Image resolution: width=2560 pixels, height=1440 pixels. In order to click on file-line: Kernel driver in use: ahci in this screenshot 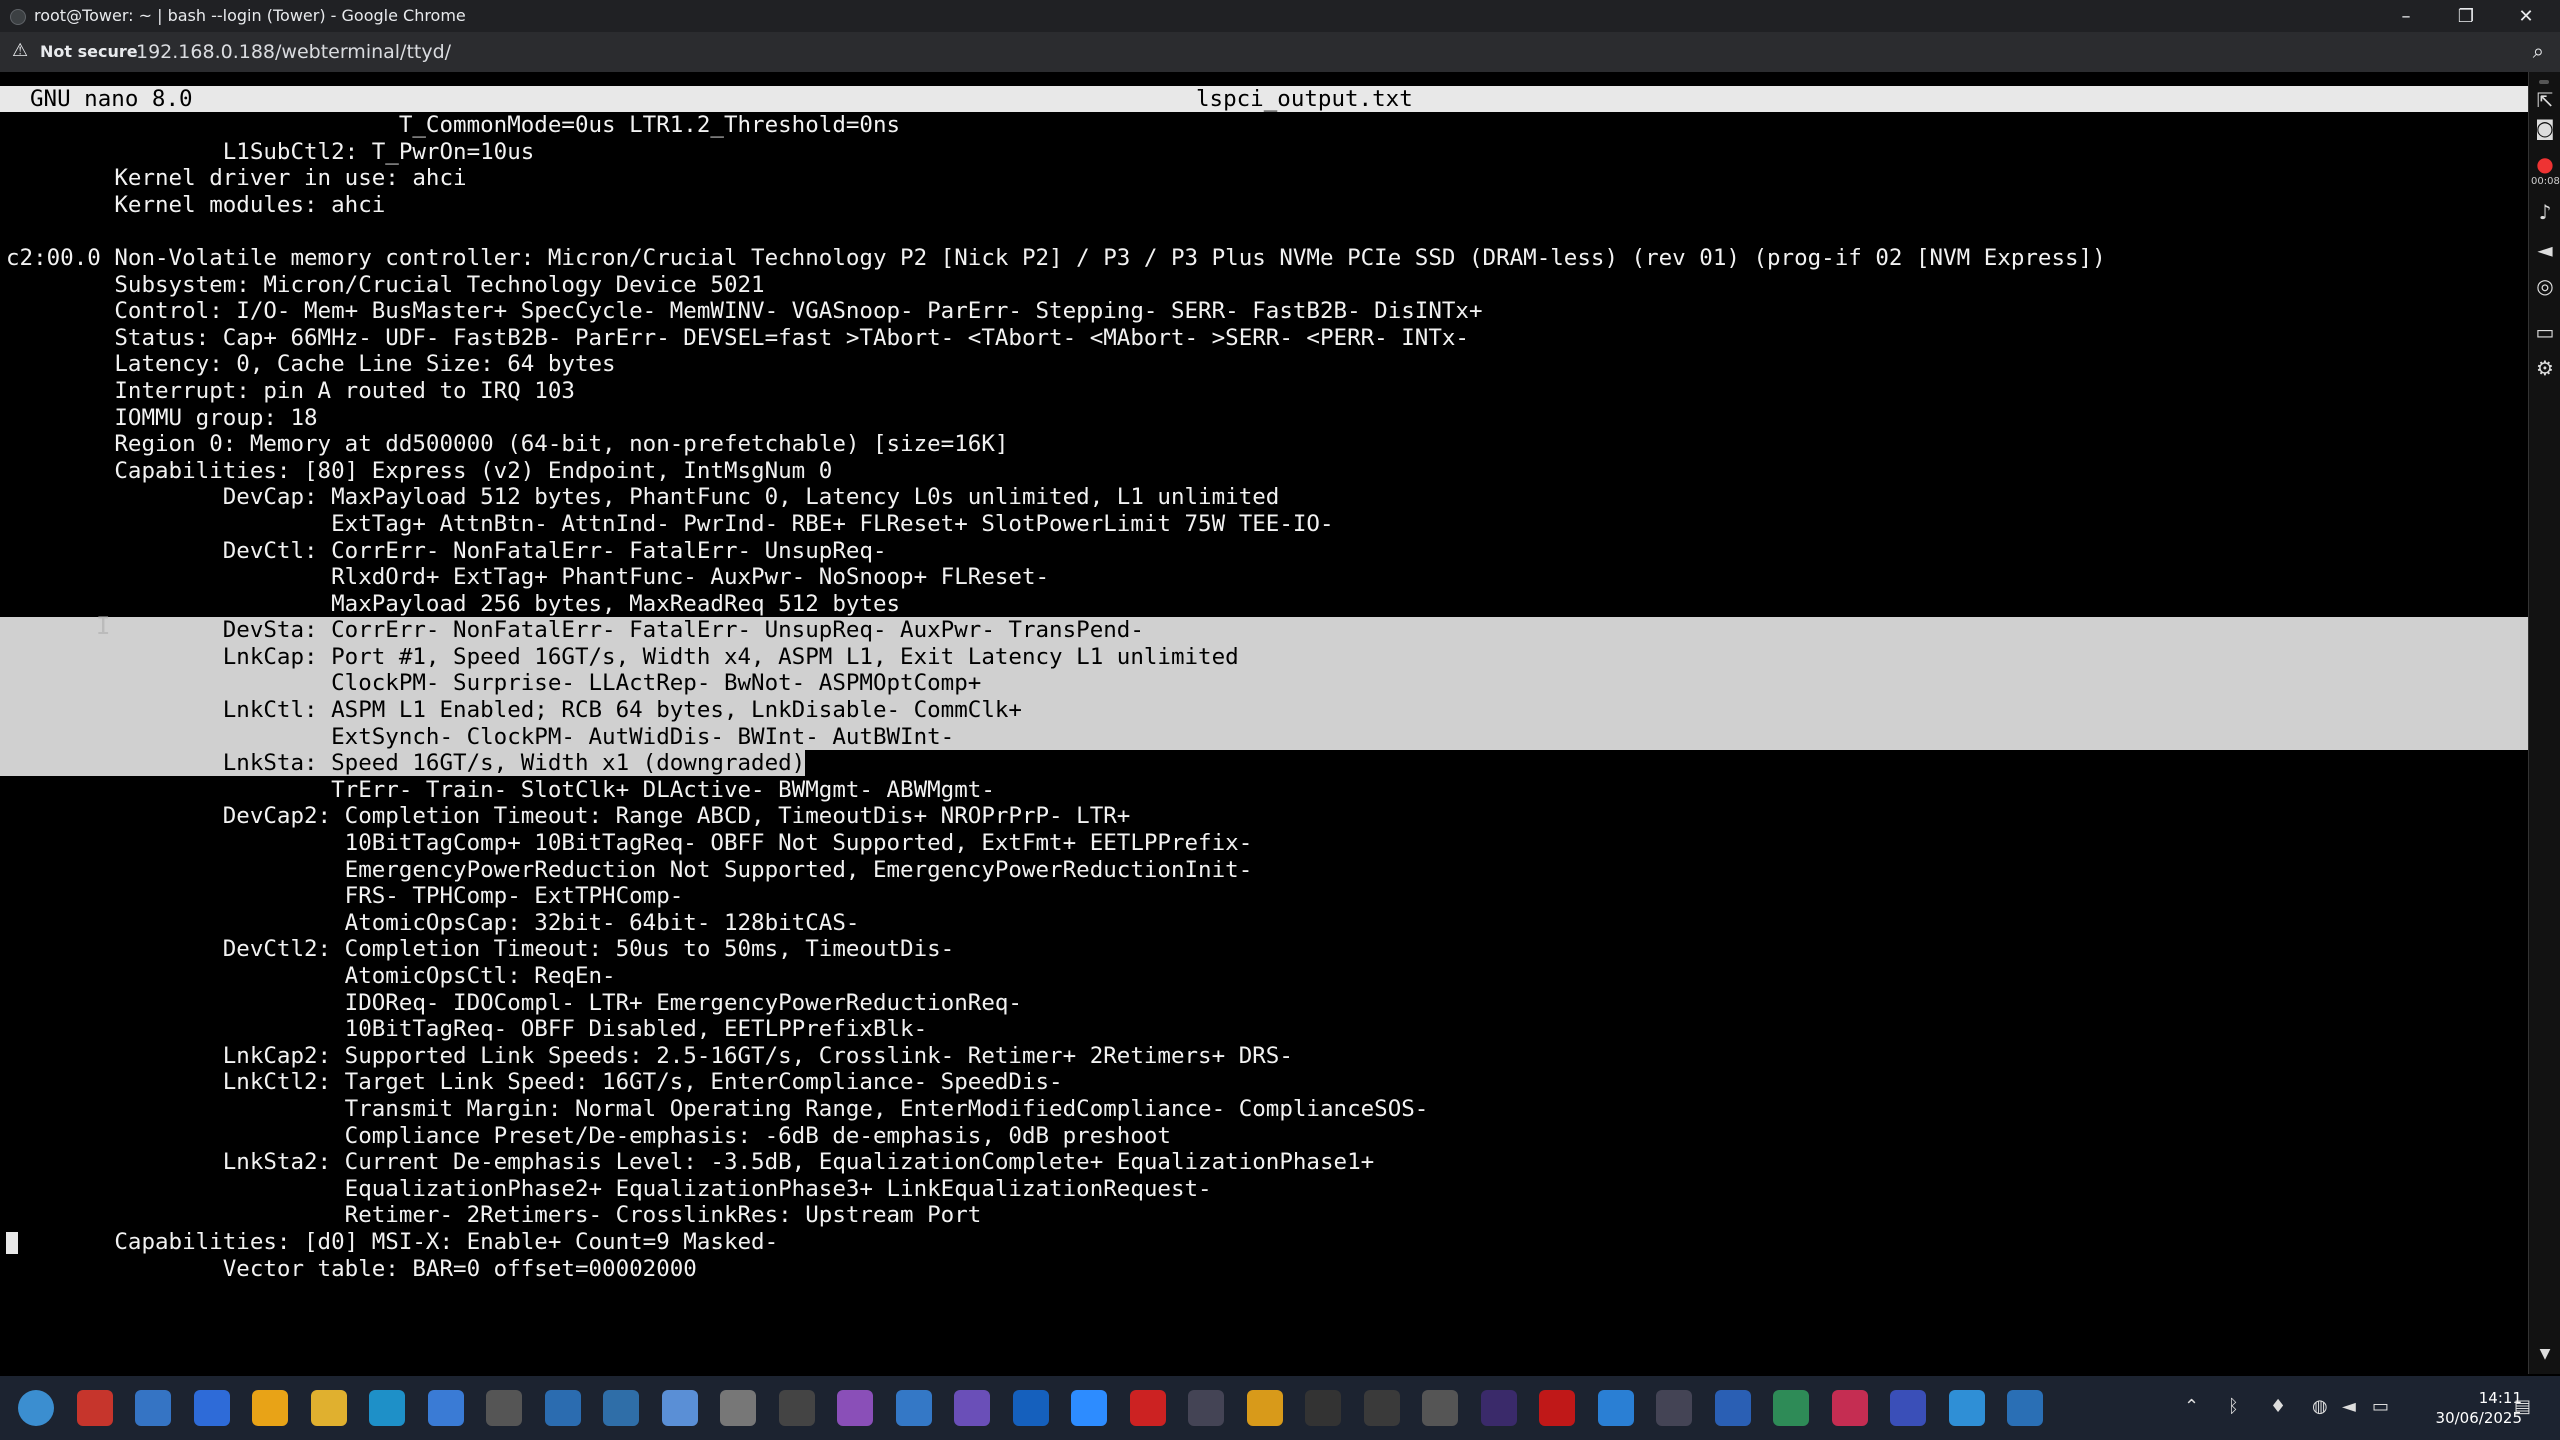, I will do `click(1266, 178)`.